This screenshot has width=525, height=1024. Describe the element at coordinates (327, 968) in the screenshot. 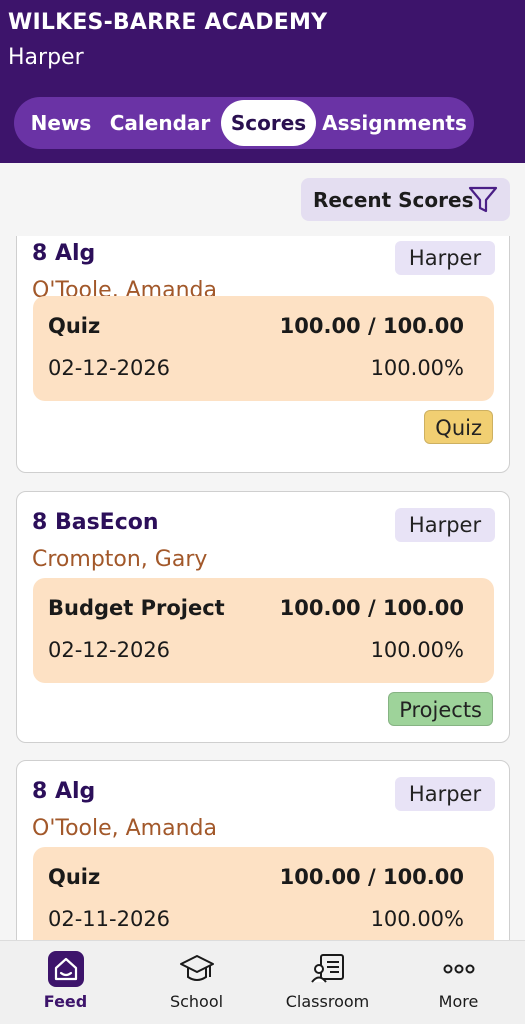

I see `classroom-icon` at that location.